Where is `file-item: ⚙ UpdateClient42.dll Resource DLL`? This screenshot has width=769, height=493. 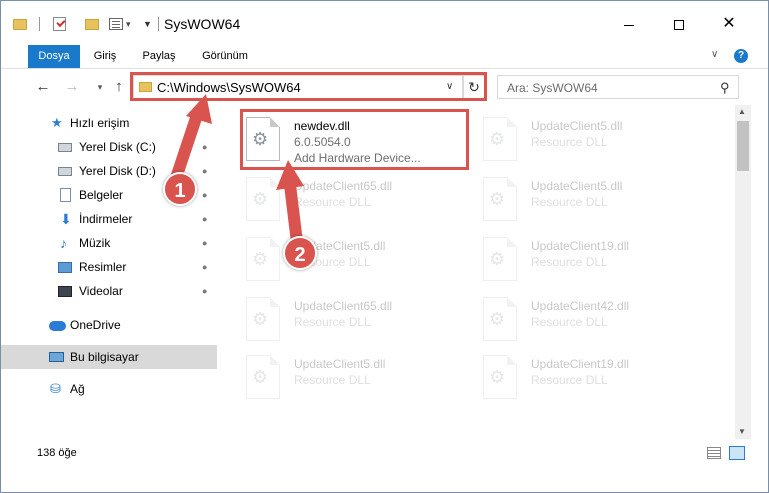 file-item: ⚙ UpdateClient42.dll Resource DLL is located at coordinates (598, 322).